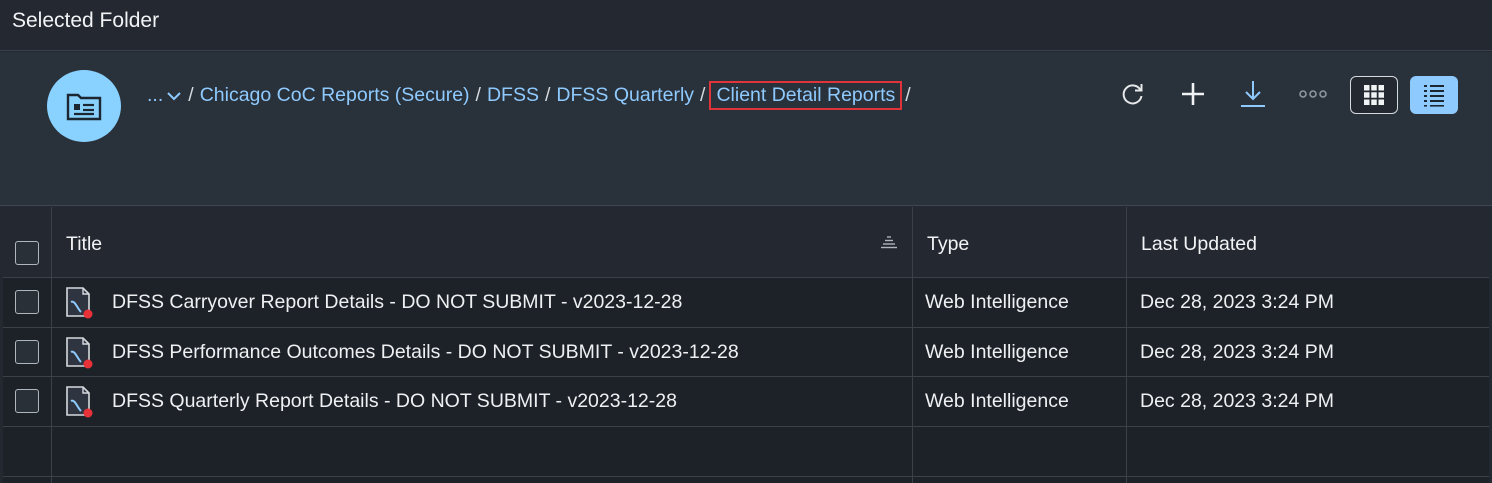  What do you see at coordinates (1199, 244) in the screenshot?
I see `column-header-last-updated: Last Updated` at bounding box center [1199, 244].